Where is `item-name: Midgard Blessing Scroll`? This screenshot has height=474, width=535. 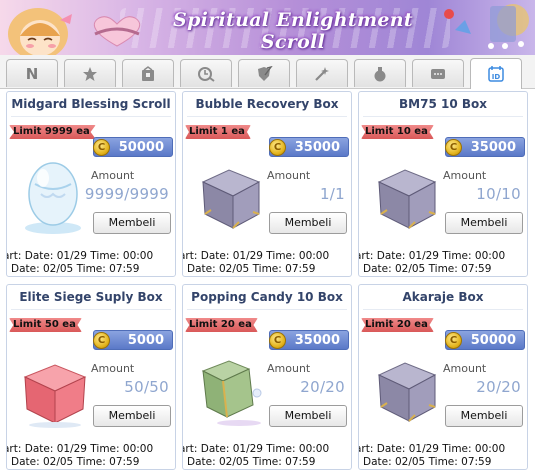 item-name: Midgard Blessing Scroll is located at coordinates (91, 104).